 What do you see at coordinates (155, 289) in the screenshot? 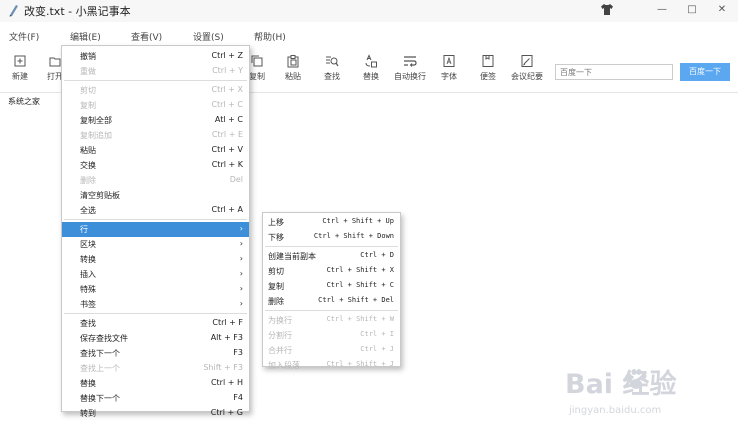
I see `edit-menu-item: 特殊 ›` at bounding box center [155, 289].